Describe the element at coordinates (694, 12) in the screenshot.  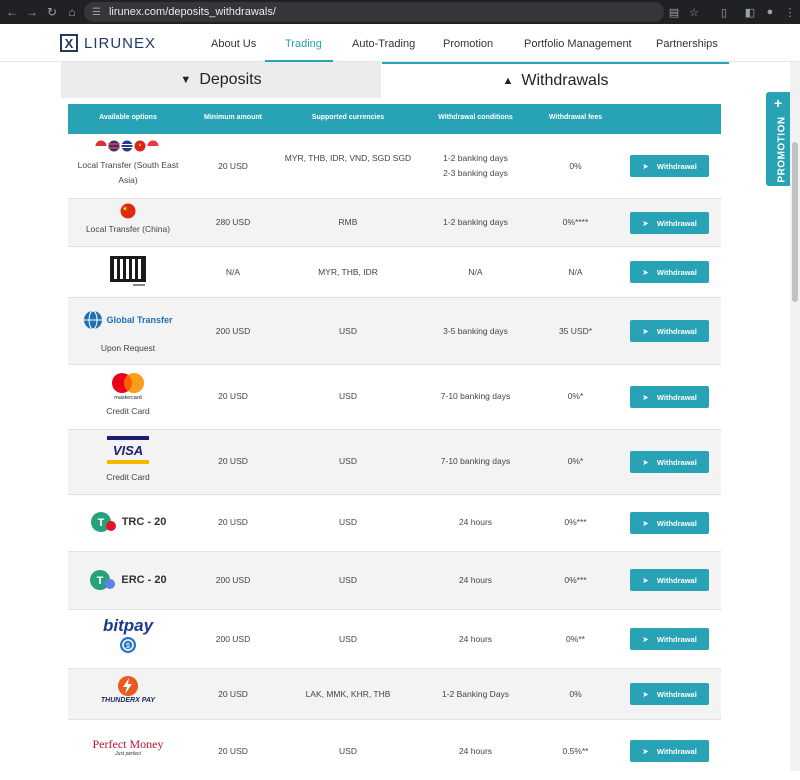
I see `star-icon: ☆` at that location.